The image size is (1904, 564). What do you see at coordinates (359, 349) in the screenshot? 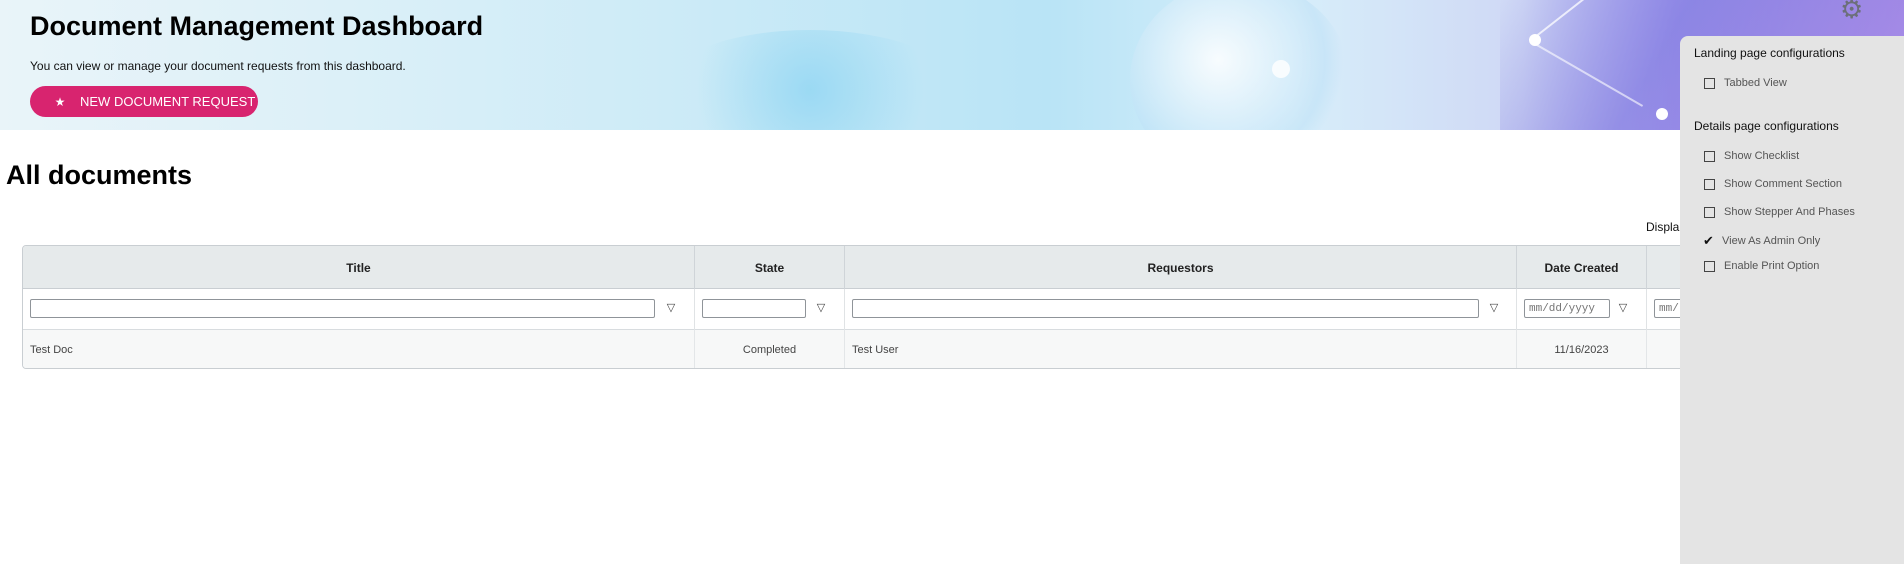
I see `cell-title: Test Doc` at bounding box center [359, 349].